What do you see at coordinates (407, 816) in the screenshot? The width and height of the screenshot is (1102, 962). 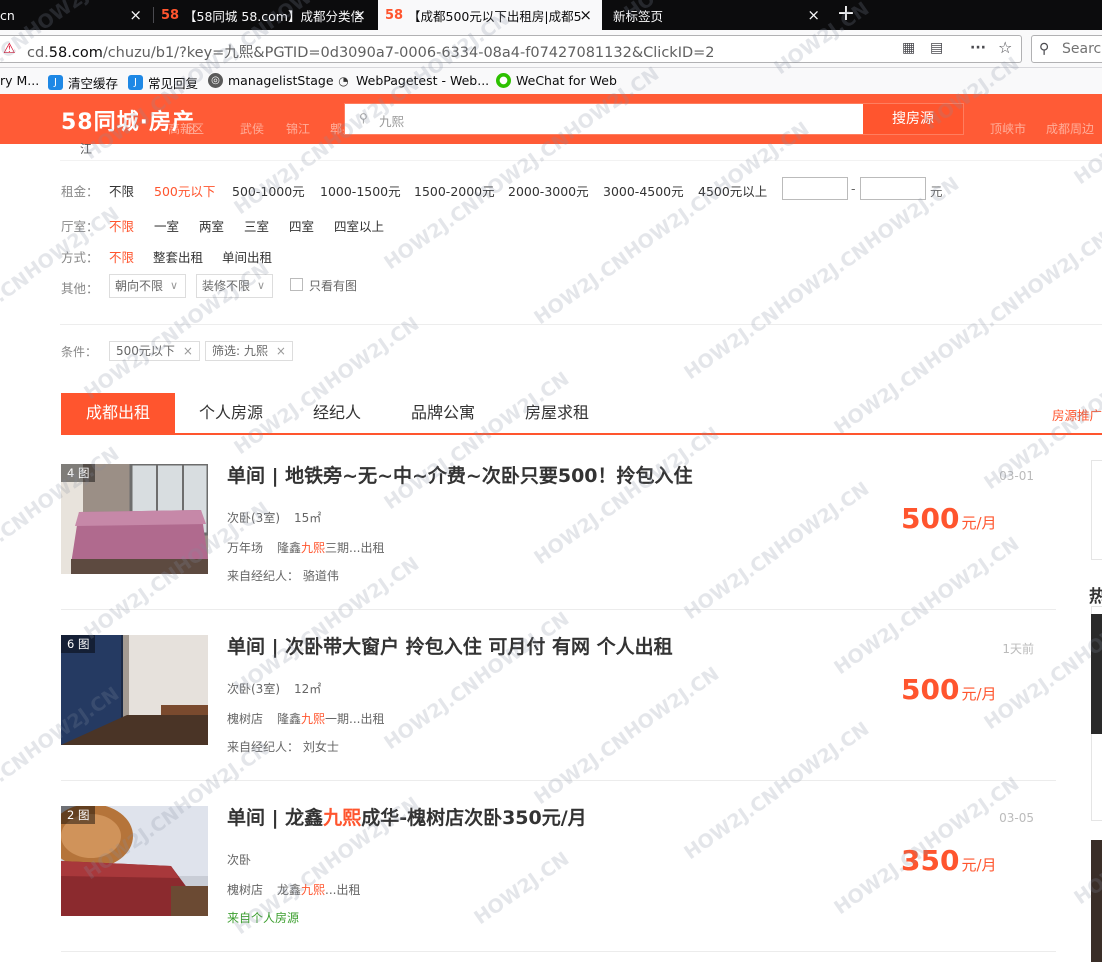 I see `listing-title: 单间 | 龙鑫九熙成华-槐树店次卧350元/月` at bounding box center [407, 816].